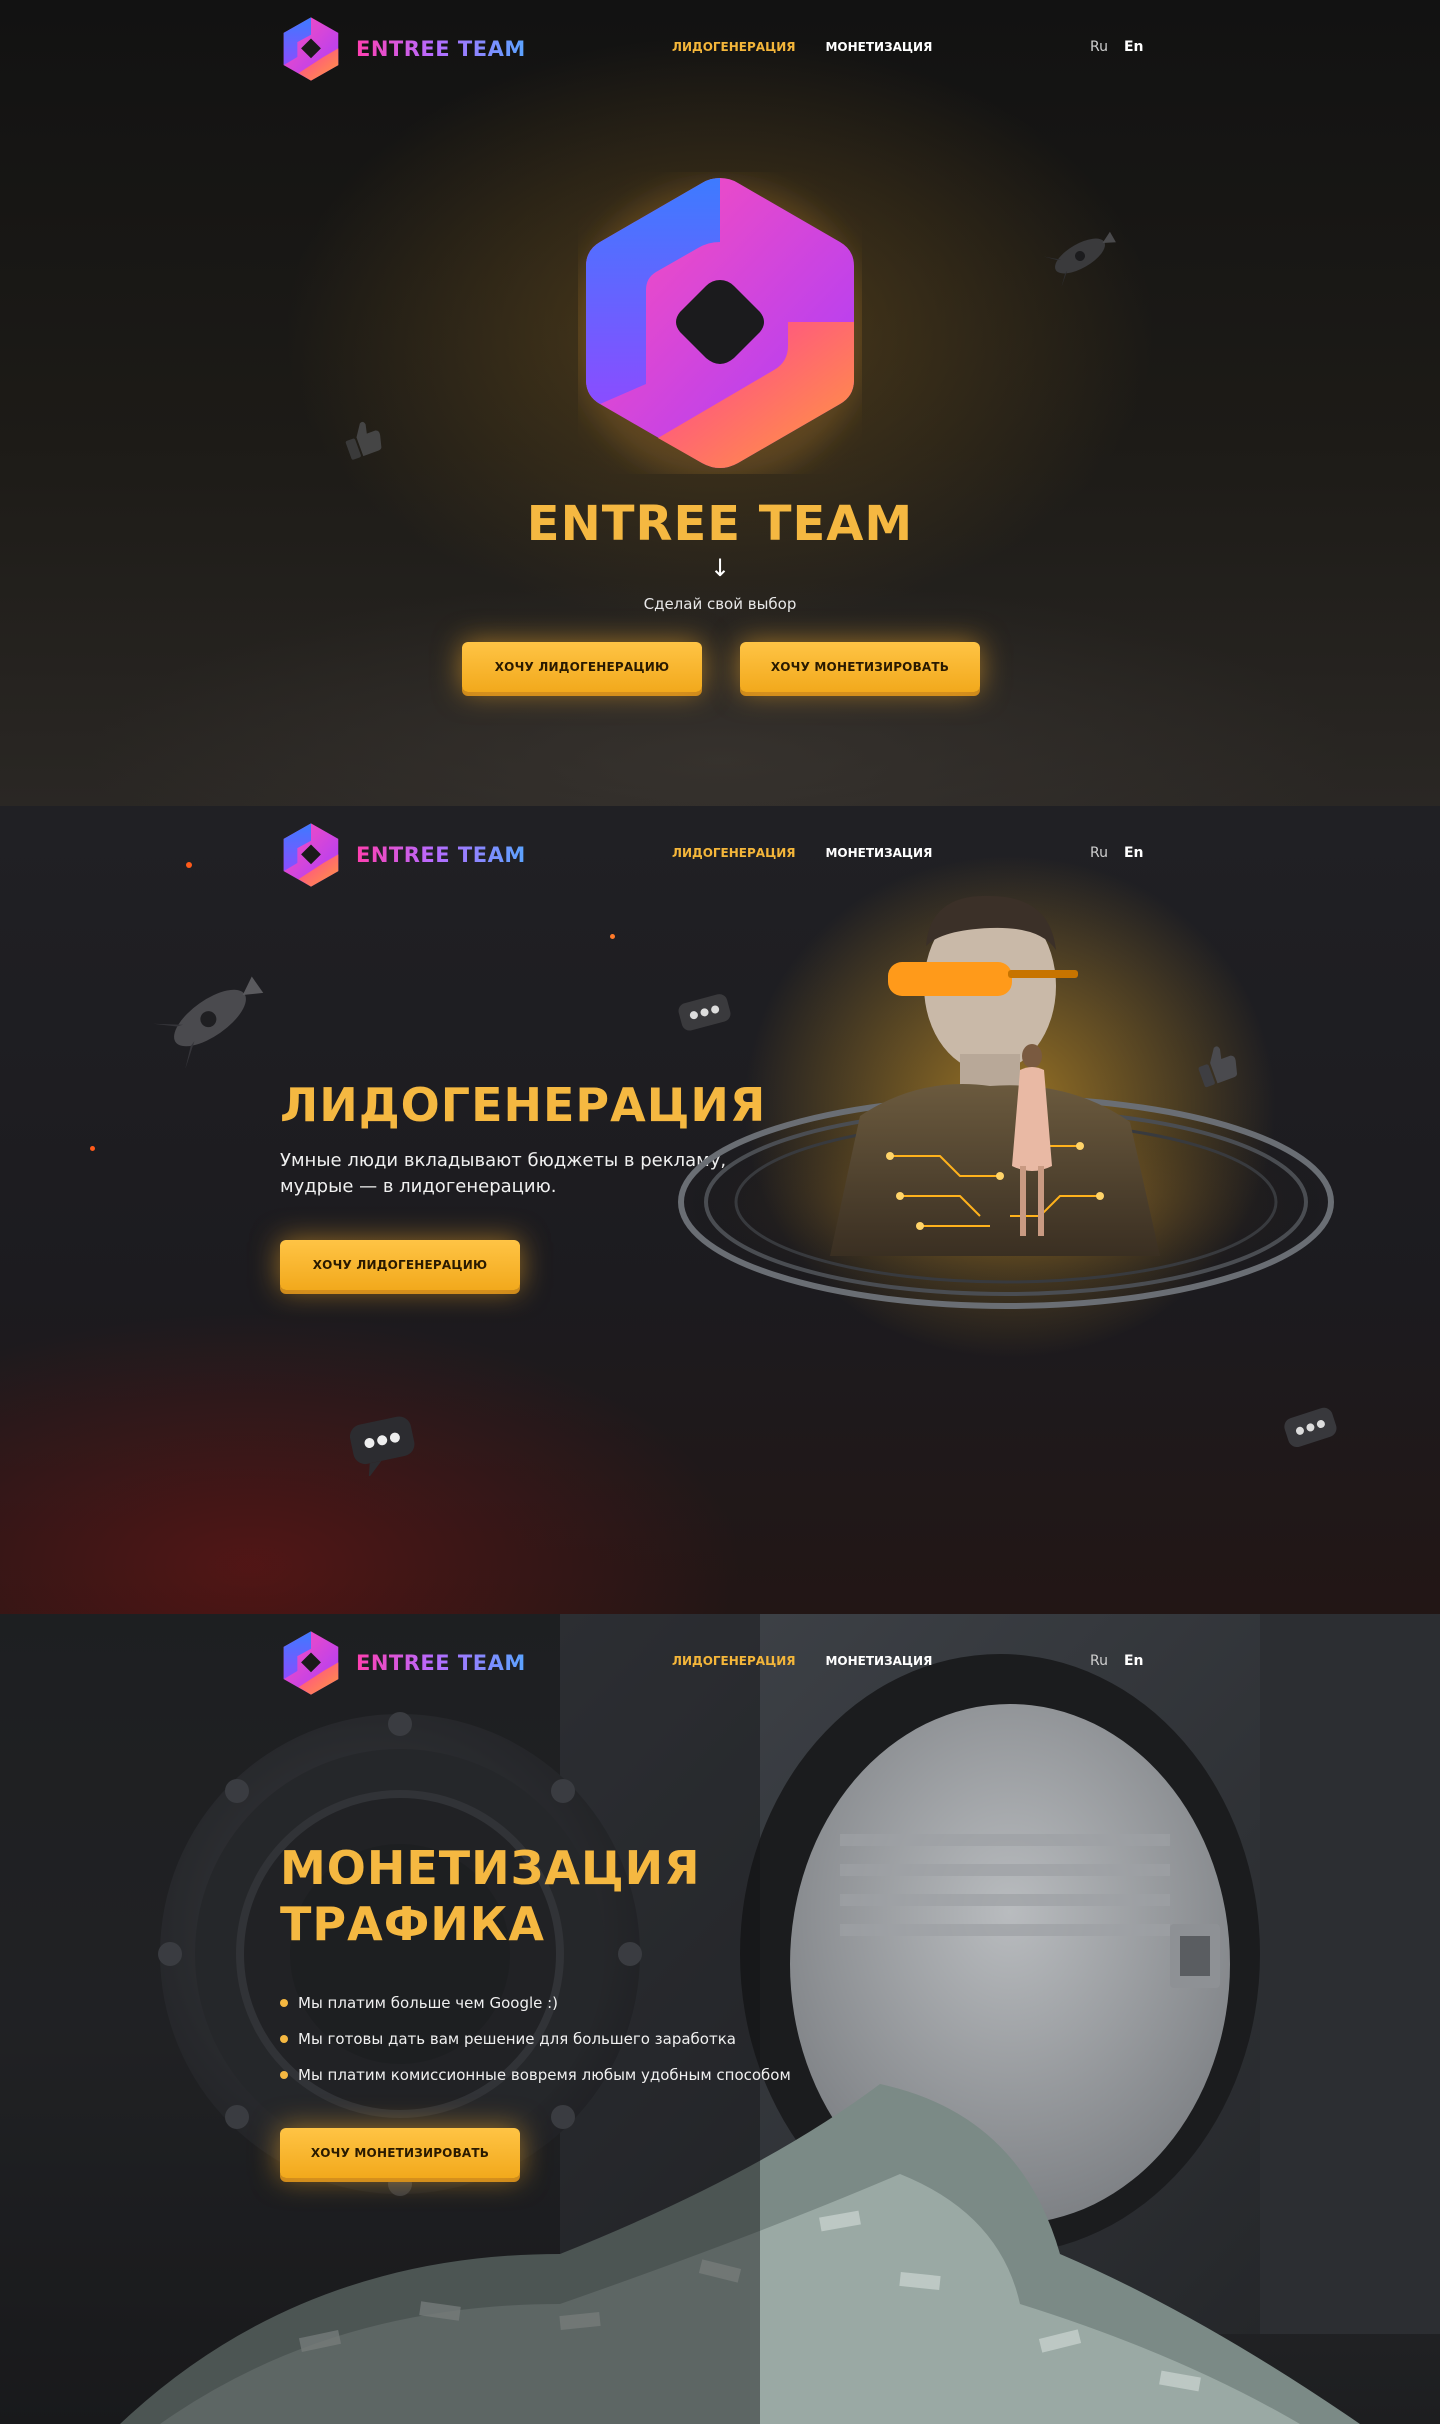 The width and height of the screenshot is (1440, 2424). Describe the element at coordinates (490, 1896) in the screenshot. I see `monetization-title: МОНЕТИЗАЦИЯ ТРАФИКА` at that location.